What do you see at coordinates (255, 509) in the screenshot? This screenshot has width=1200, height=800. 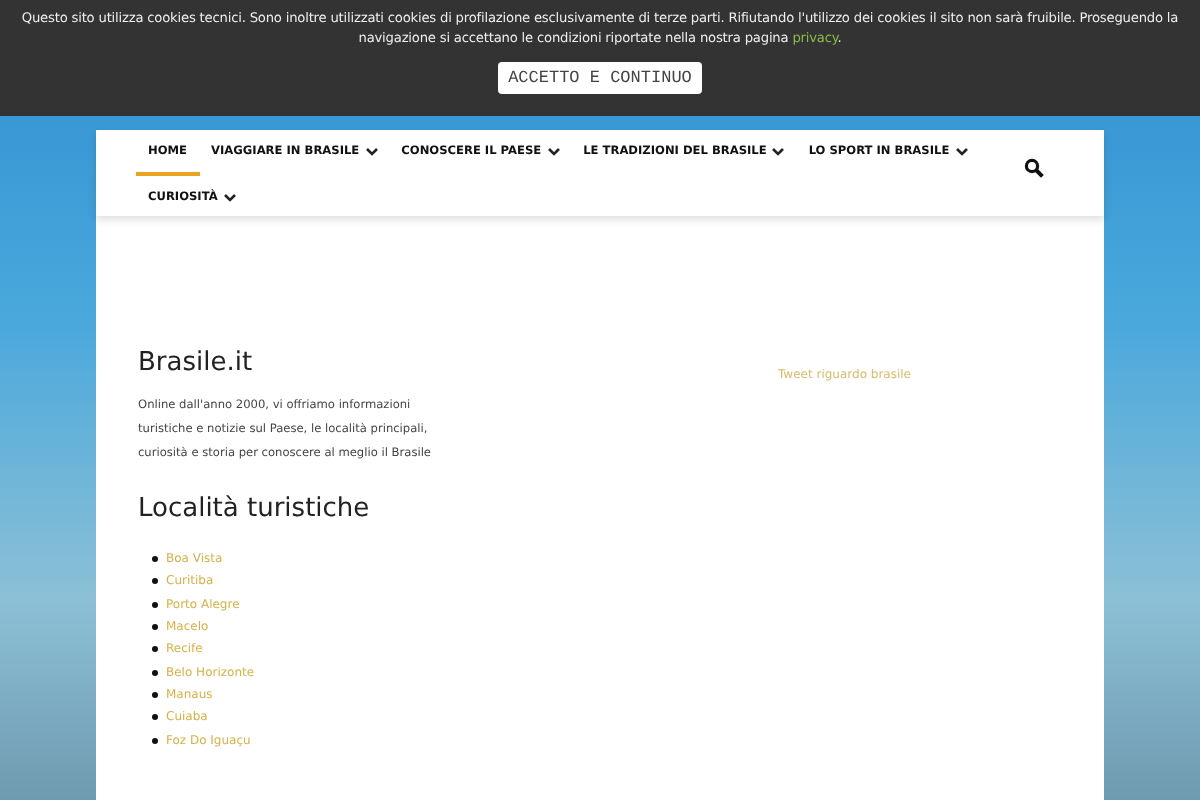 I see `section-title: Località turistiche` at bounding box center [255, 509].